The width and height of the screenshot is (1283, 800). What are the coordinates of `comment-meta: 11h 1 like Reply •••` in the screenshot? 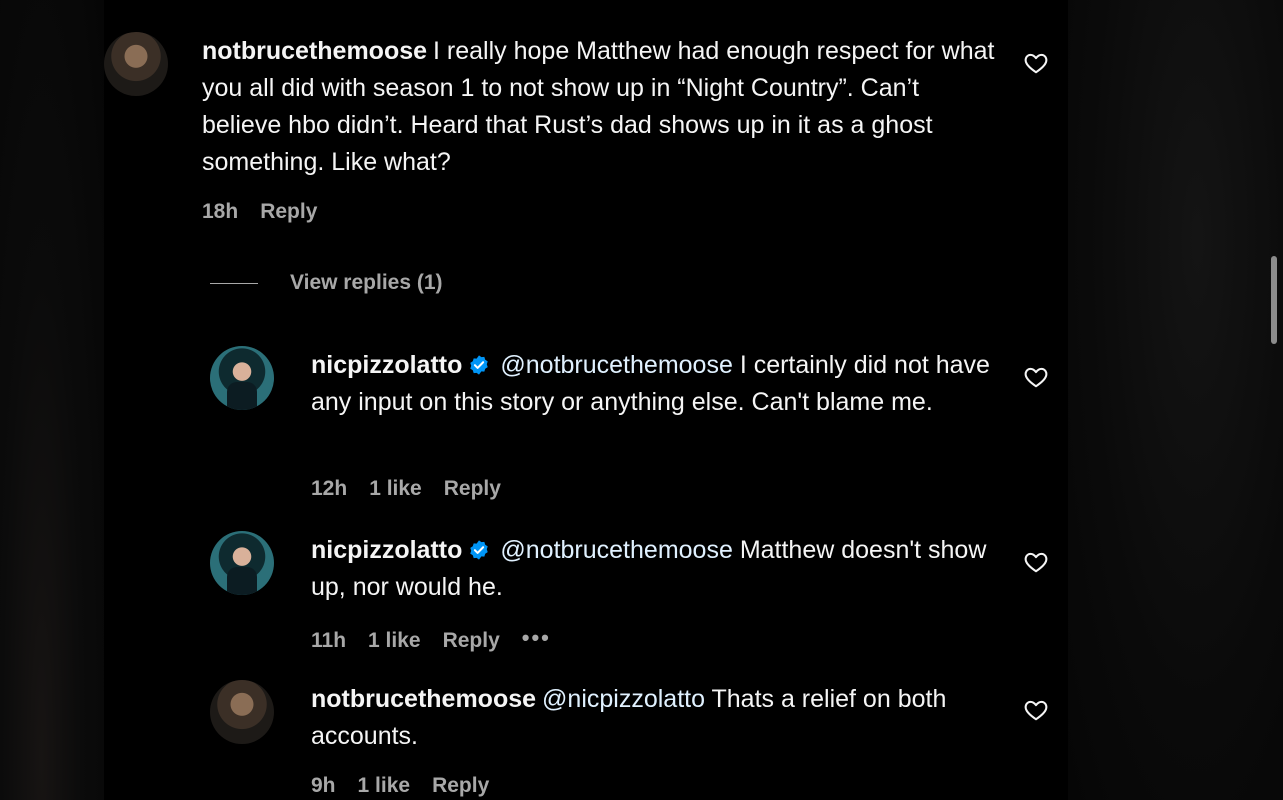 It's located at (442, 639).